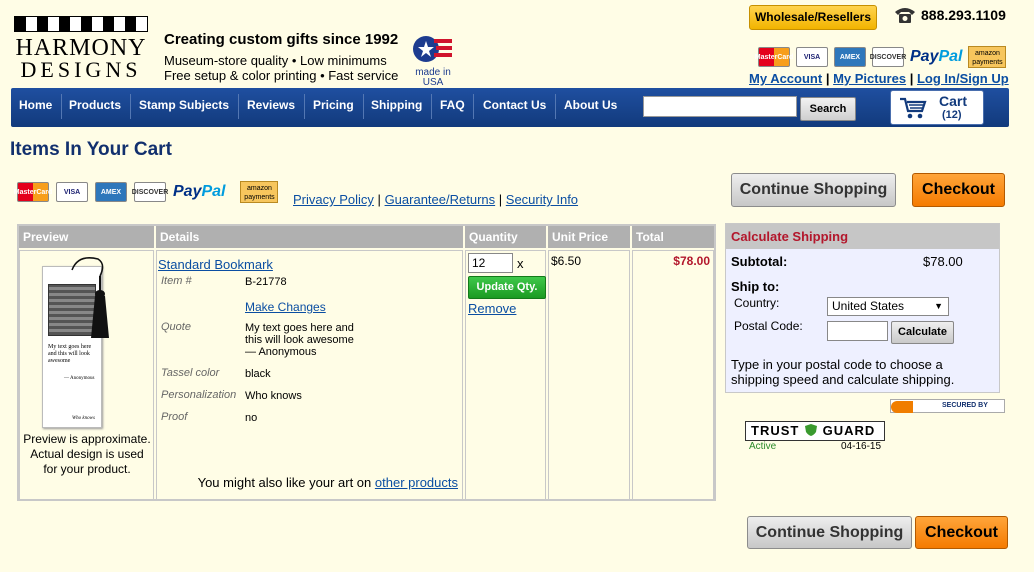 This screenshot has width=1034, height=572. Describe the element at coordinates (299, 340) in the screenshot. I see `quote-line2: this will look awesome` at that location.